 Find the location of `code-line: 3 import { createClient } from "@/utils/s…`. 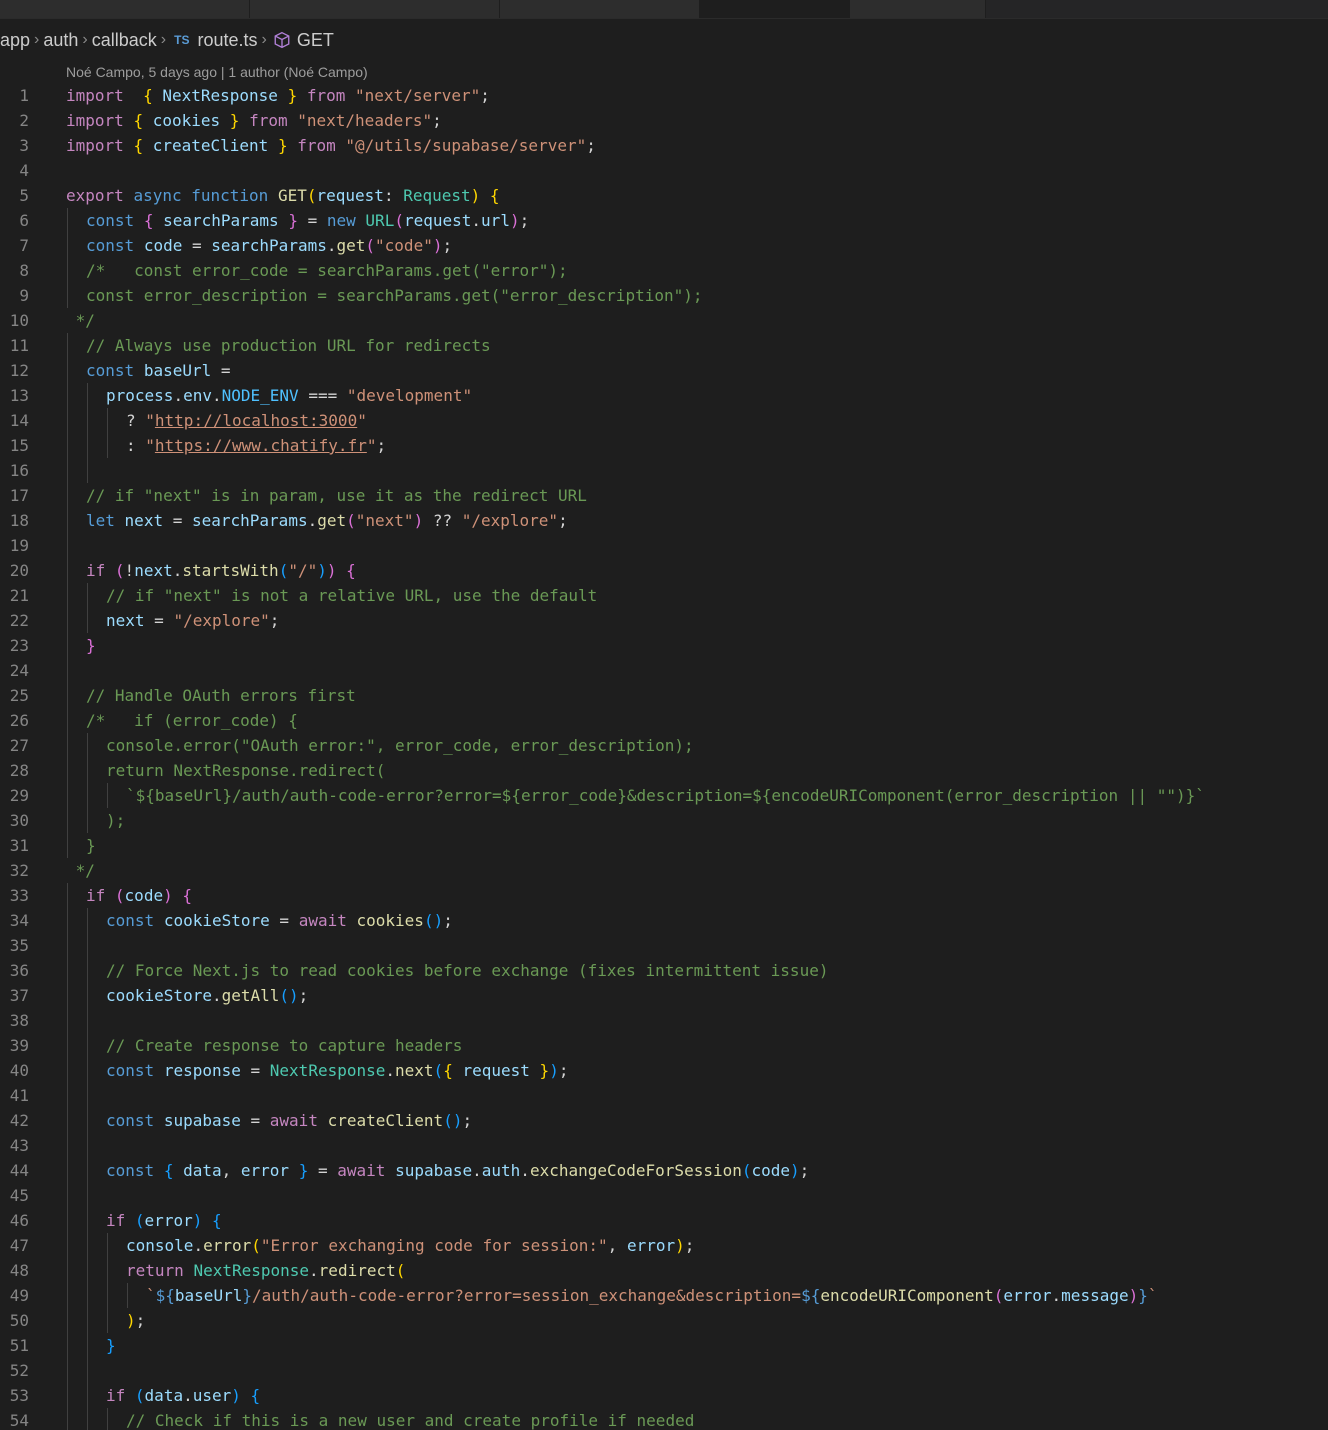

code-line: 3 import { createClient } from "@/utils/s… is located at coordinates (664, 145).